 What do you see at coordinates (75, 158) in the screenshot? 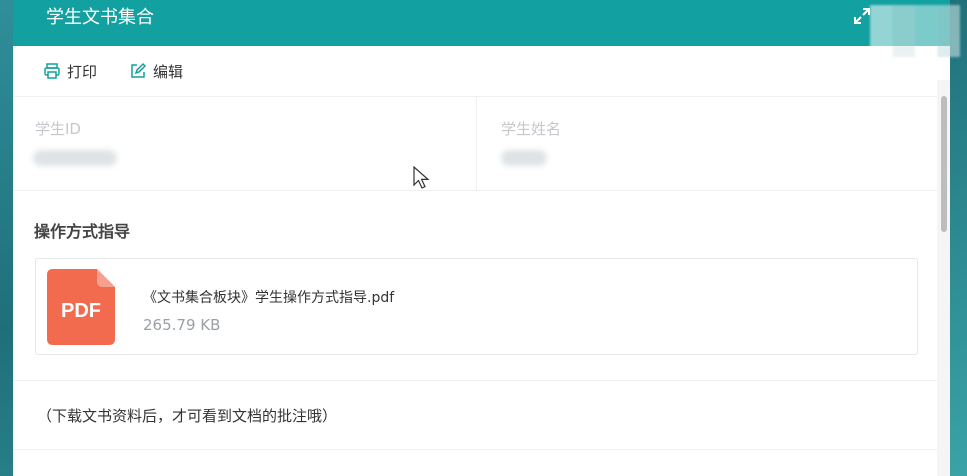
I see `student-id-value-redacted` at bounding box center [75, 158].